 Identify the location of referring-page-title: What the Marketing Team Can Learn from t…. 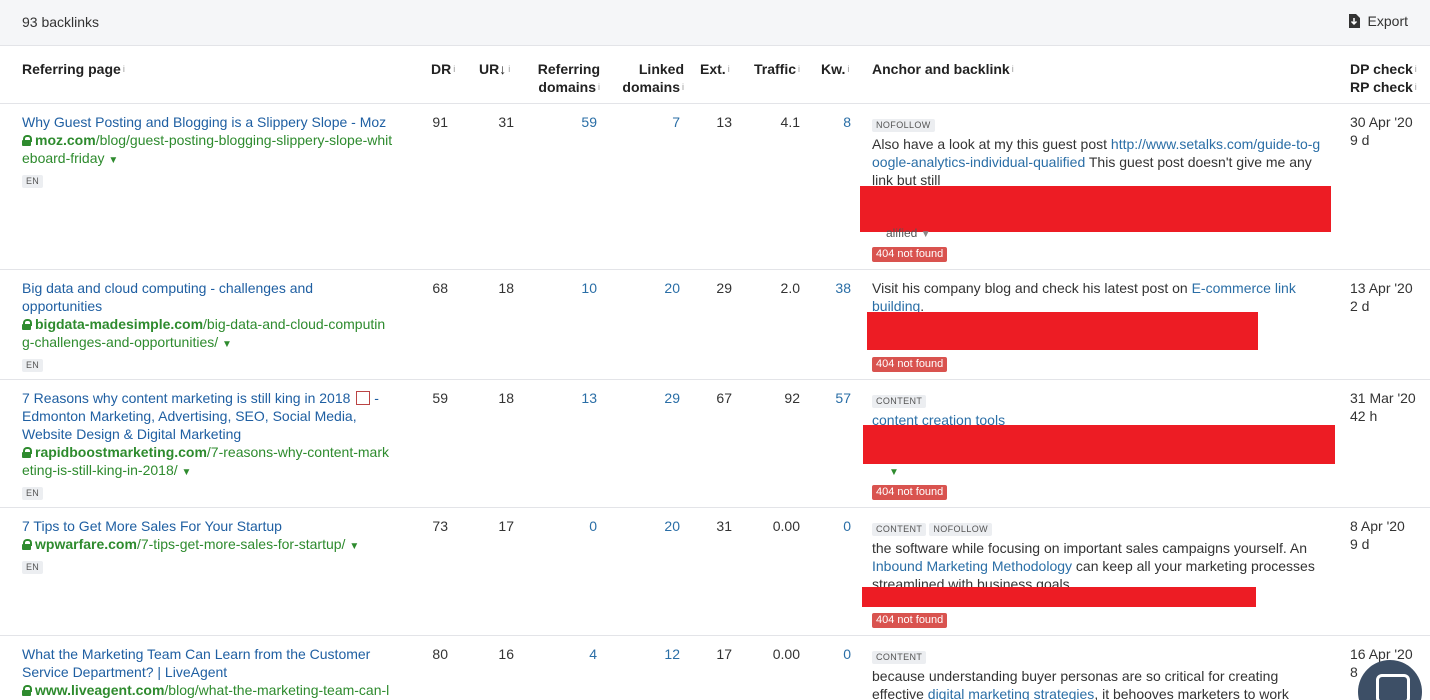
(219, 663).